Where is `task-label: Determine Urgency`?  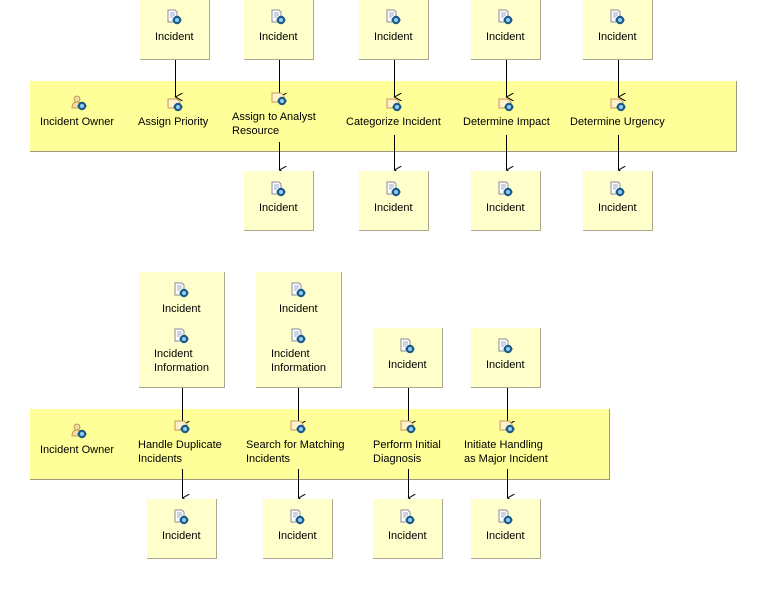
task-label: Determine Urgency is located at coordinates (617, 122).